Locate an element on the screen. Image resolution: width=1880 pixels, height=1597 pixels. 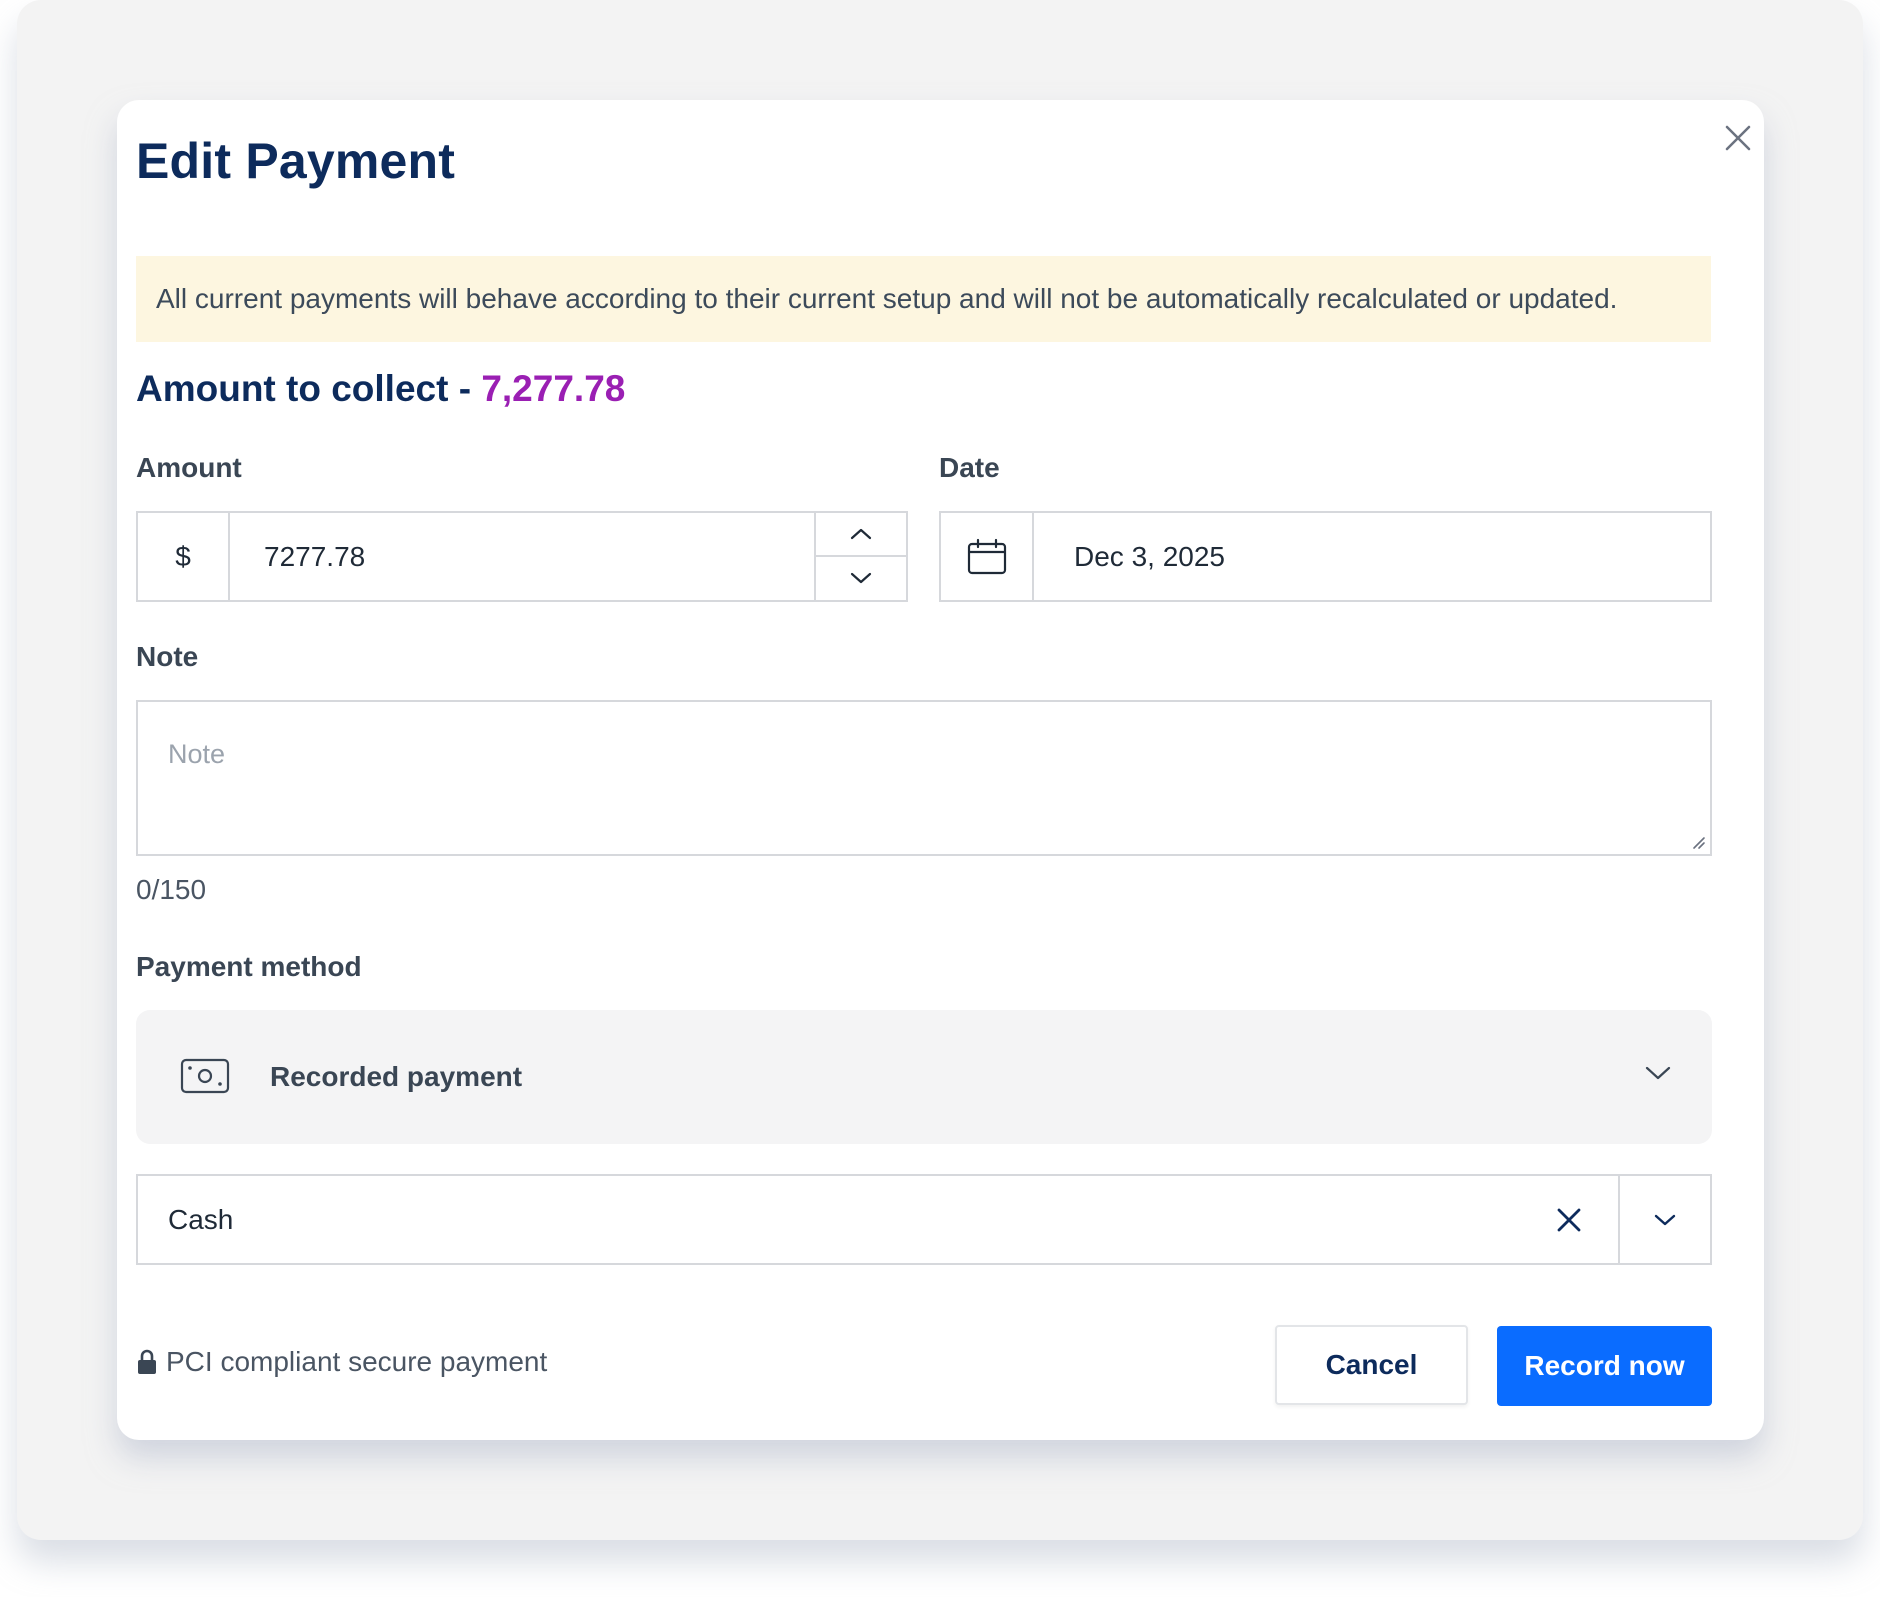
amount-label: Amount is located at coordinates (189, 467).